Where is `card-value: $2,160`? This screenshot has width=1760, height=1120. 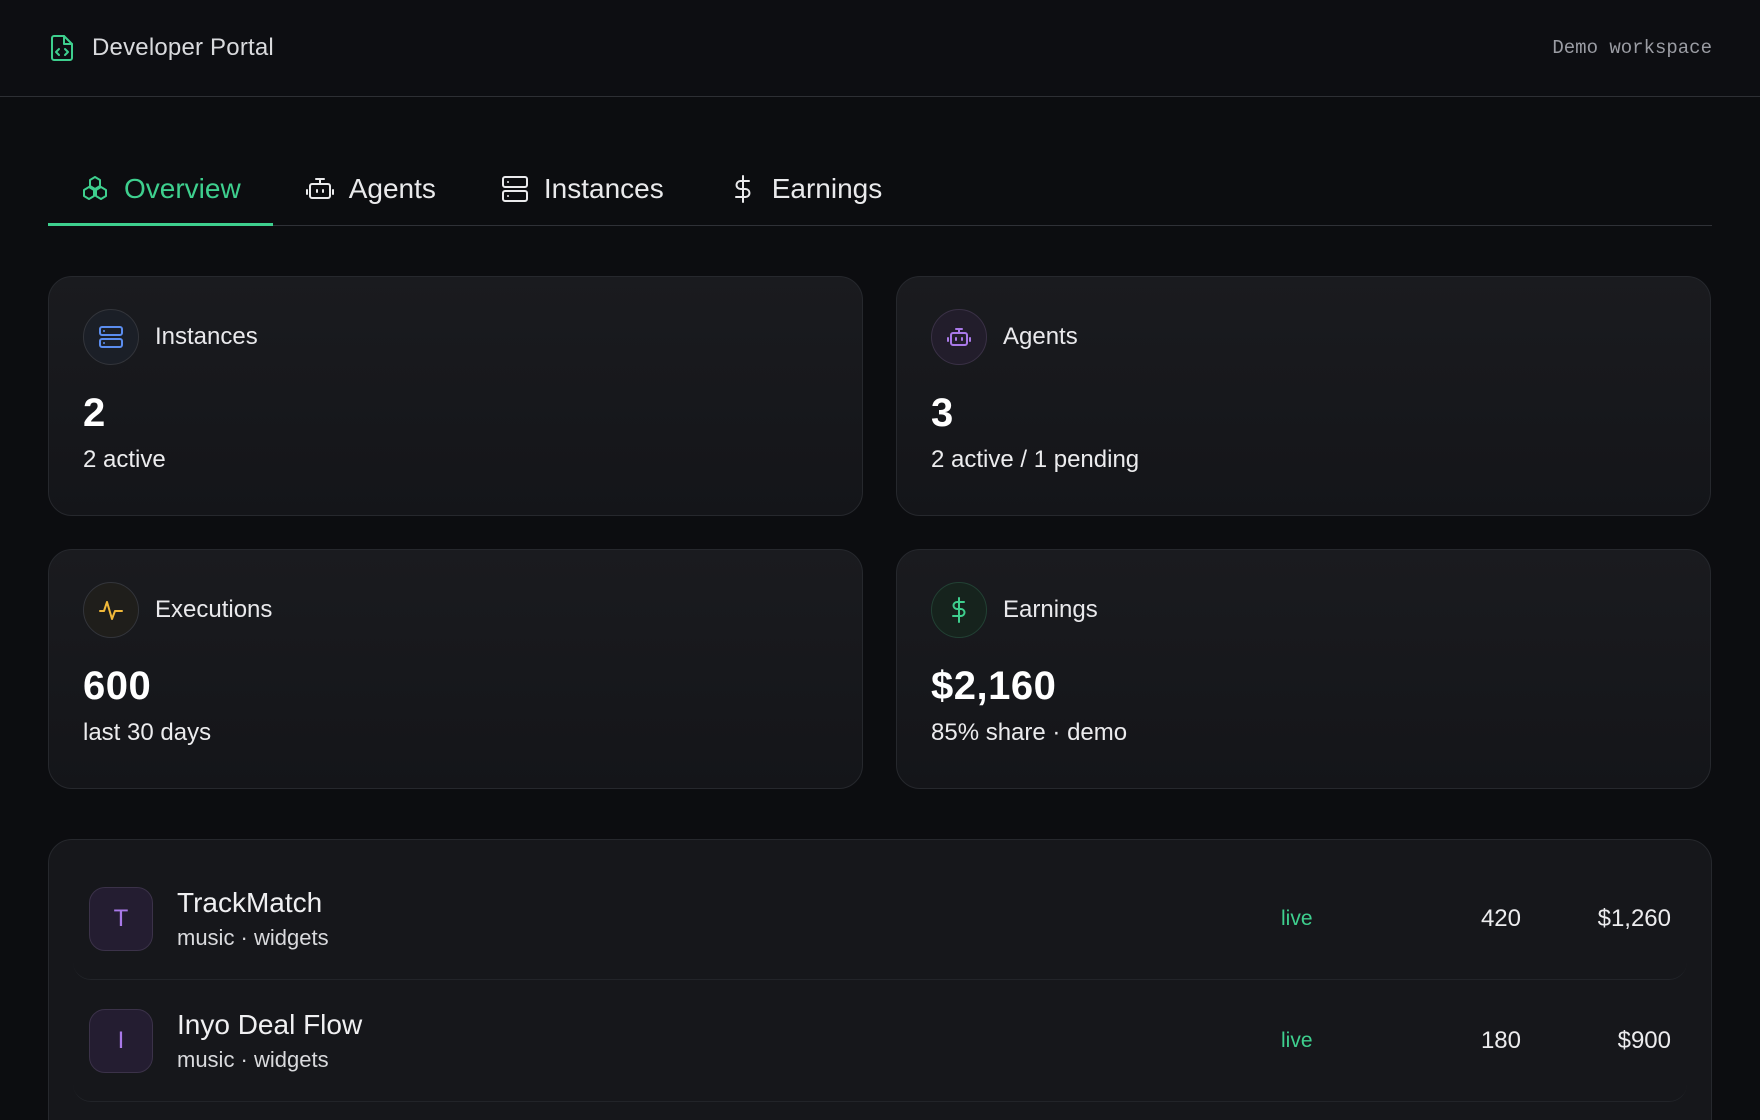
card-value: $2,160 is located at coordinates (994, 686).